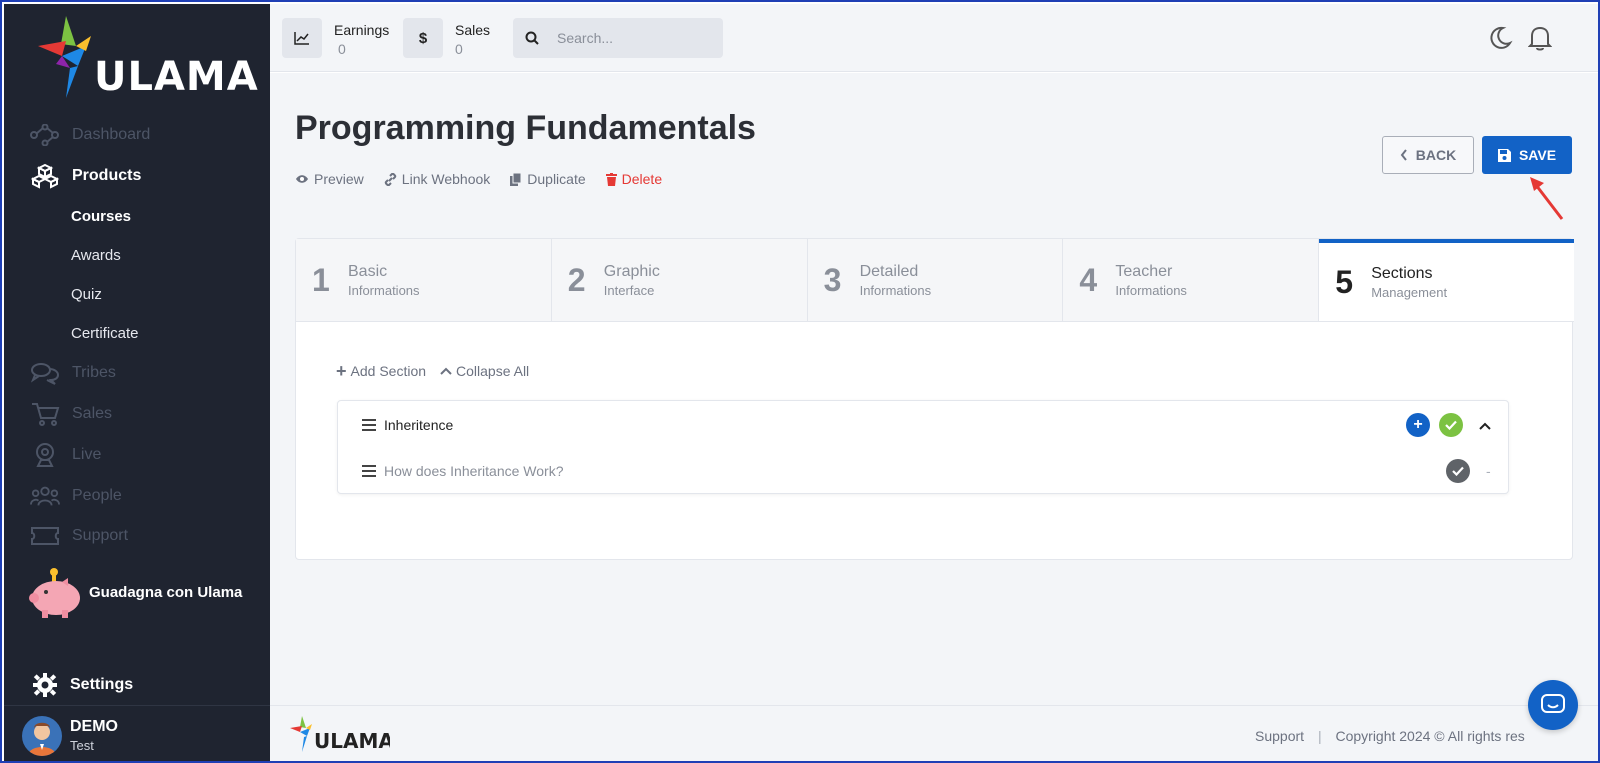 This screenshot has height=763, width=1600. What do you see at coordinates (86, 294) in the screenshot?
I see `sidebar-subitem-quiz: Quiz` at bounding box center [86, 294].